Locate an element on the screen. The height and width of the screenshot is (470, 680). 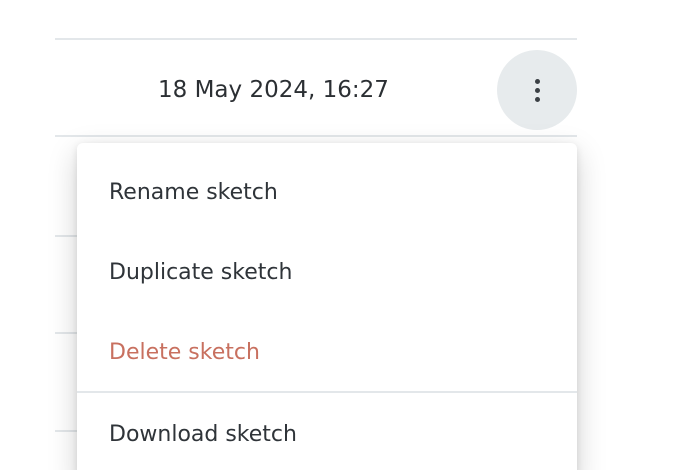
more-vertical-icon is located at coordinates (537, 90).